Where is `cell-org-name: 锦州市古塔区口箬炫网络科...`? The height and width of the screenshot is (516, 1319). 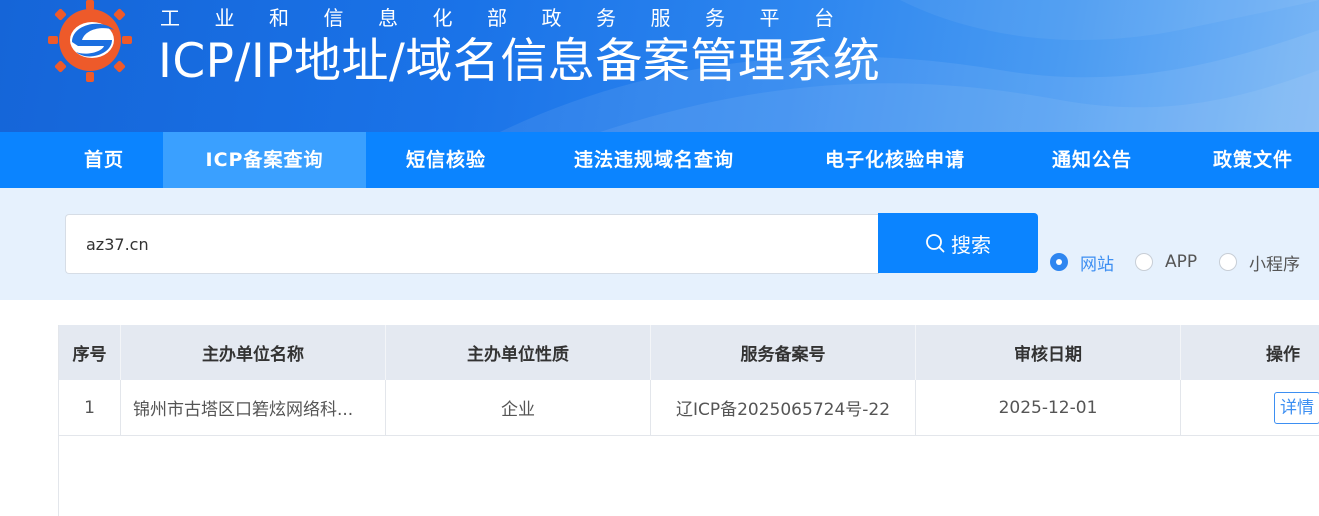 cell-org-name: 锦州市古塔区口箬炫网络科... is located at coordinates (253, 407).